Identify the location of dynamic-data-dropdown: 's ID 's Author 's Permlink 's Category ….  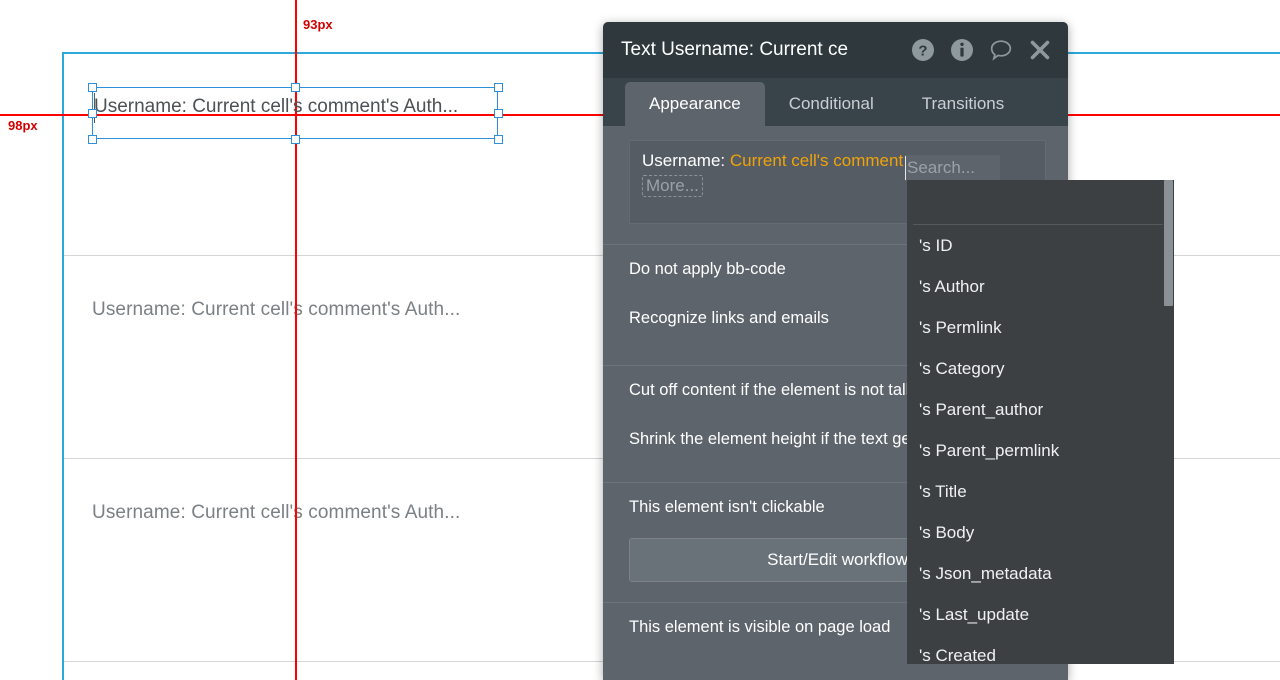
(1040, 422).